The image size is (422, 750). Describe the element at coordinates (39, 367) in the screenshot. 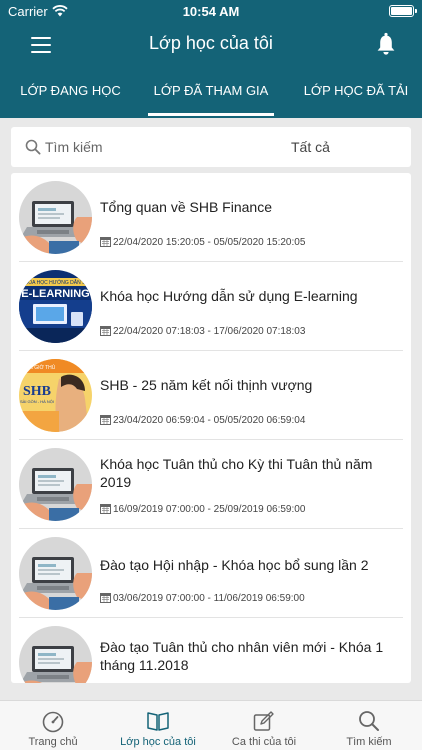

I see `shb-banner-text: BẮN GIỜ THỦ` at that location.